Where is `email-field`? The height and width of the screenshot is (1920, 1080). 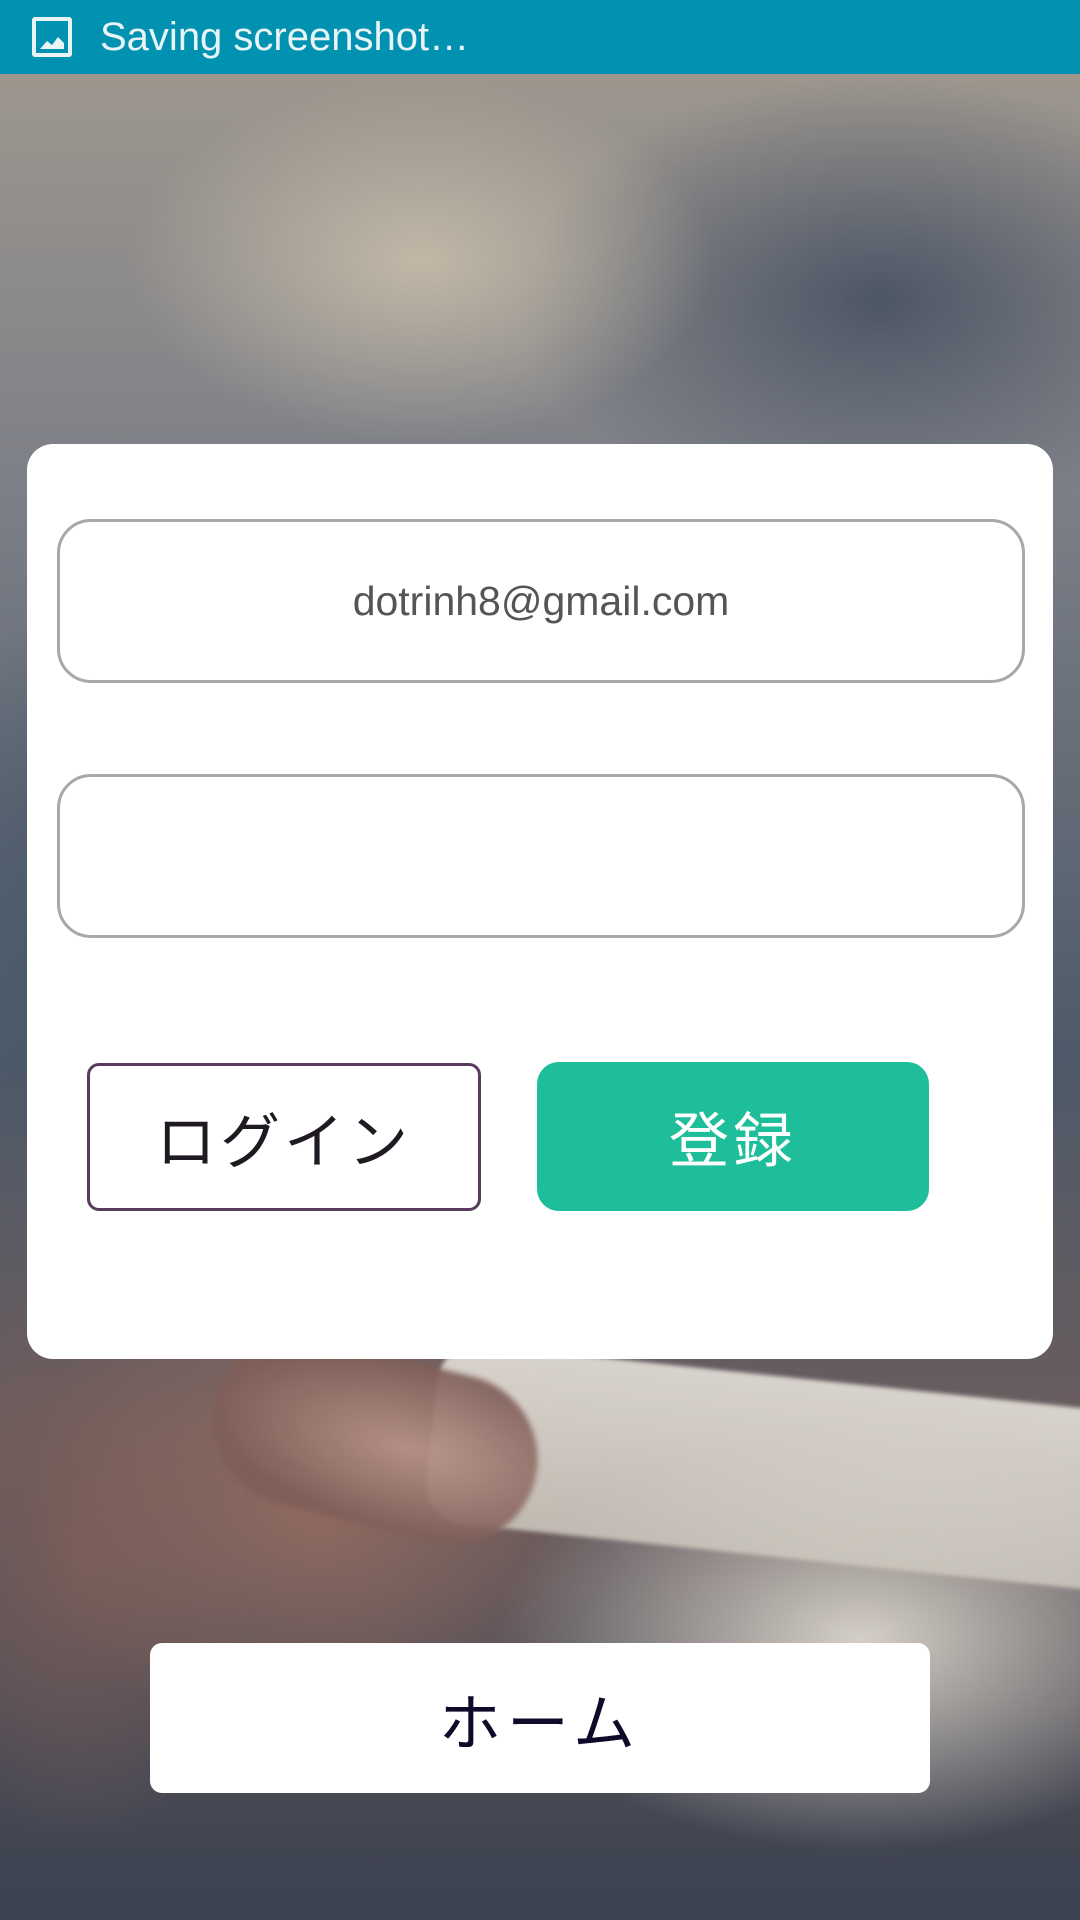
email-field is located at coordinates (541, 601).